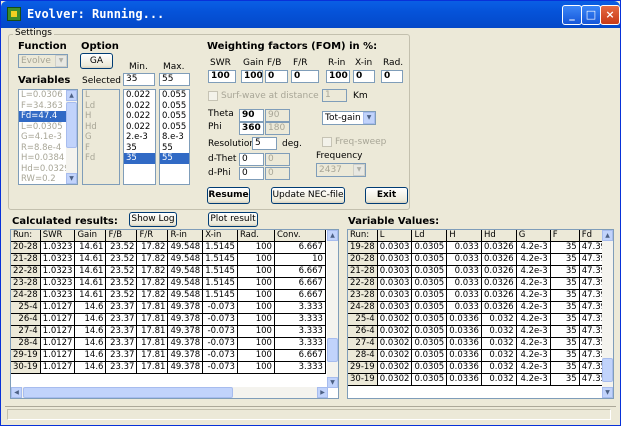 The width and height of the screenshot is (621, 426). I want to click on column-header: X-in, so click(220, 236).